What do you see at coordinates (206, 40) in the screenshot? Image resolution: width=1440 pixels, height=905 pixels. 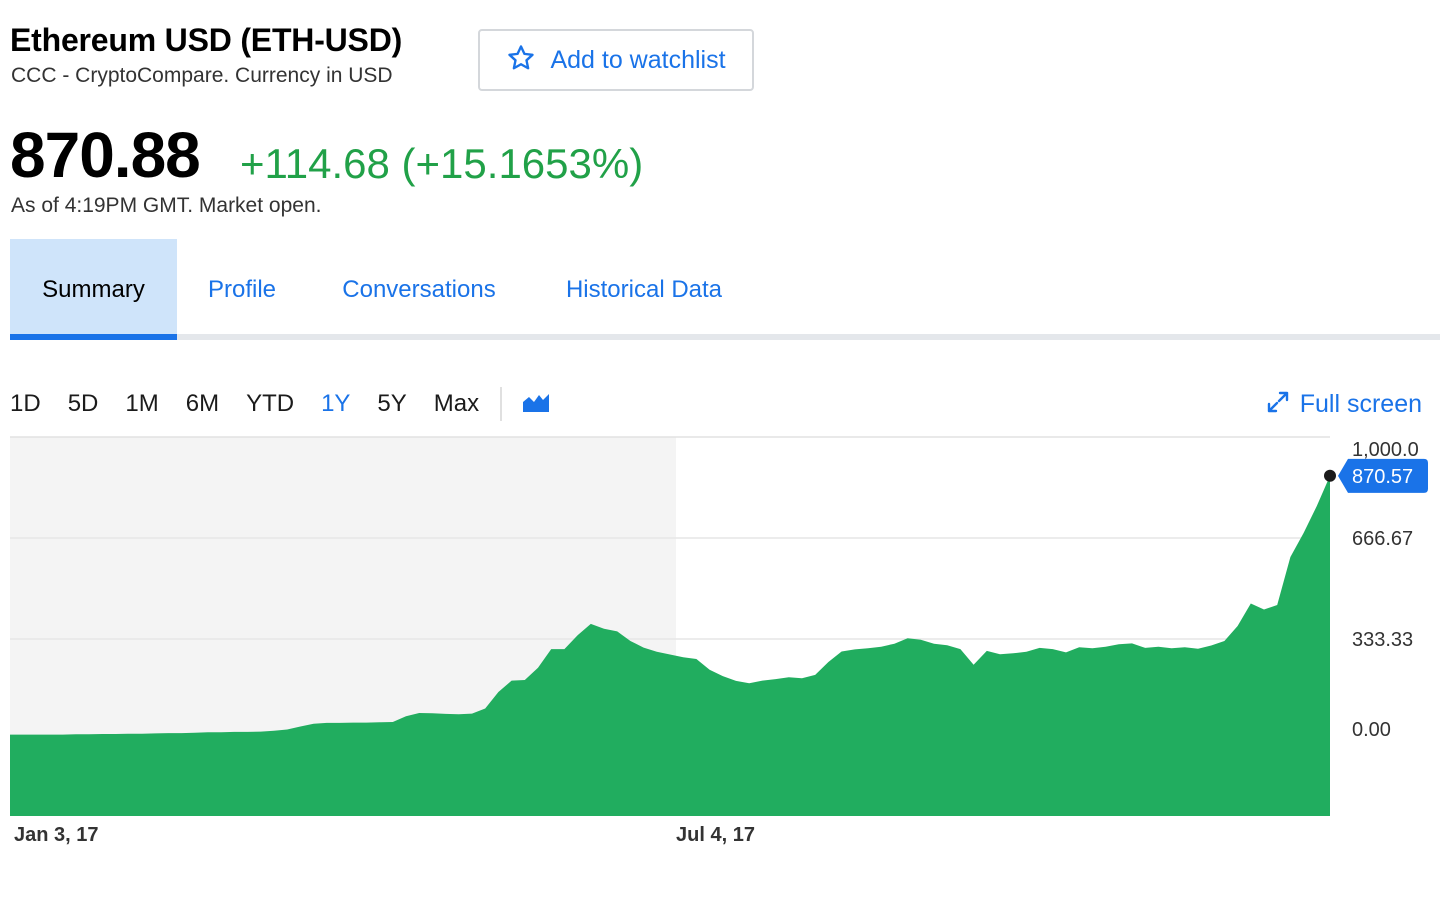 I see `page-title: Ethereum USD (ETH-USD)` at bounding box center [206, 40].